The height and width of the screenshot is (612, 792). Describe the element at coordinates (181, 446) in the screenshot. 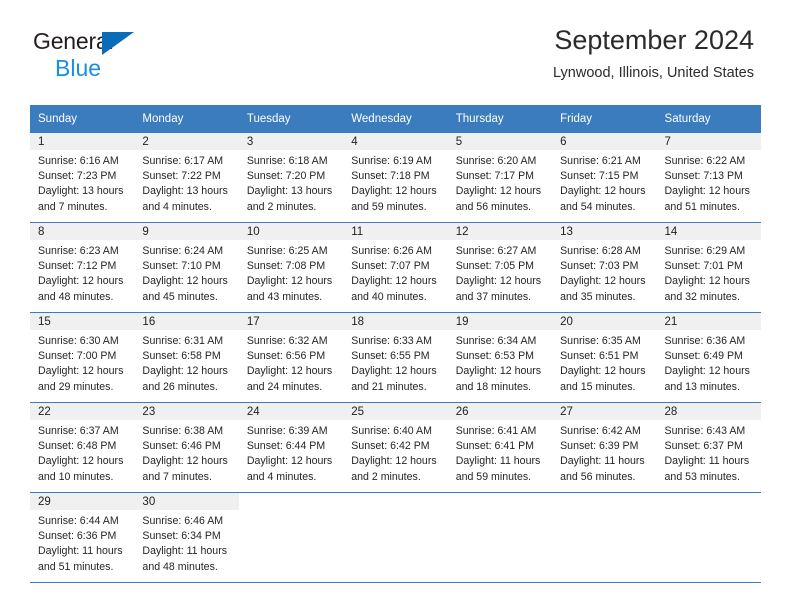

I see `sunset-text: Sunset: 6:46 PM` at that location.